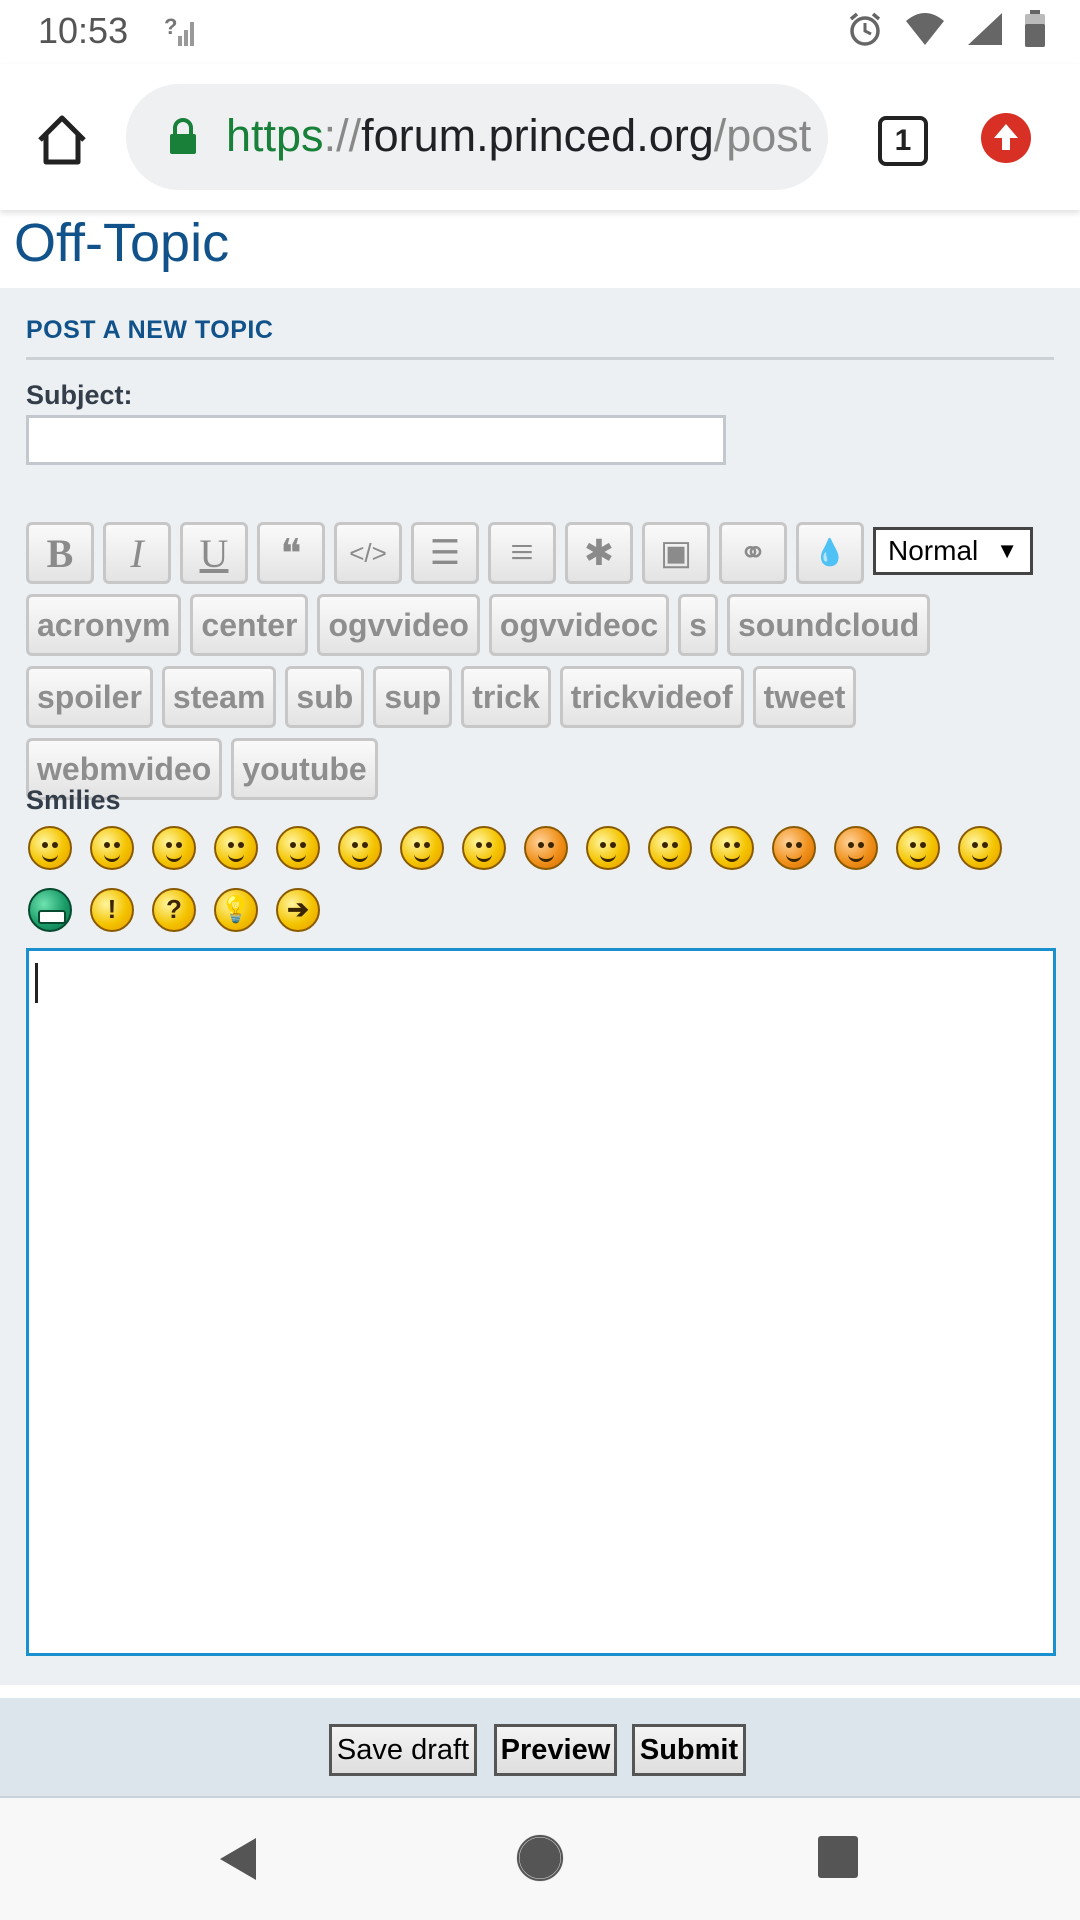 This screenshot has height=1920, width=1080. What do you see at coordinates (1006, 138) in the screenshot?
I see `update-icon` at bounding box center [1006, 138].